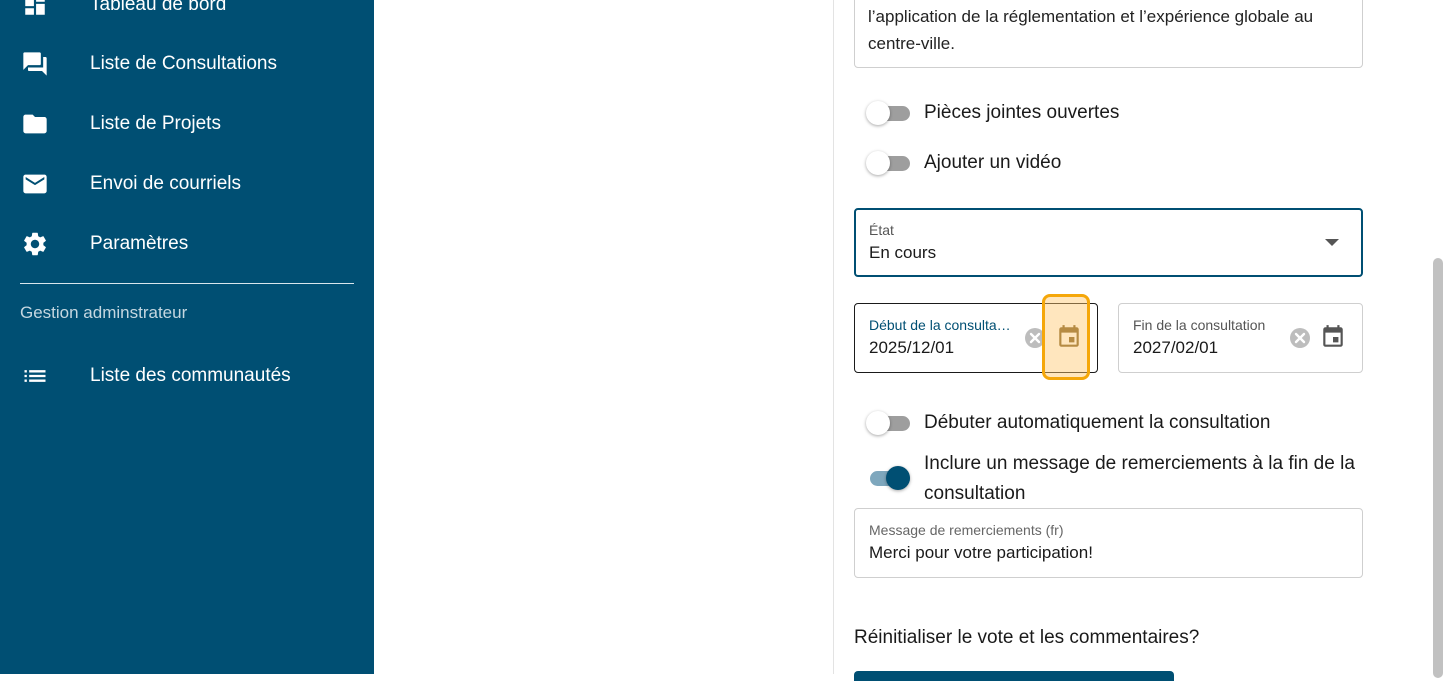 The width and height of the screenshot is (1447, 681). I want to click on list-icon, so click(35, 376).